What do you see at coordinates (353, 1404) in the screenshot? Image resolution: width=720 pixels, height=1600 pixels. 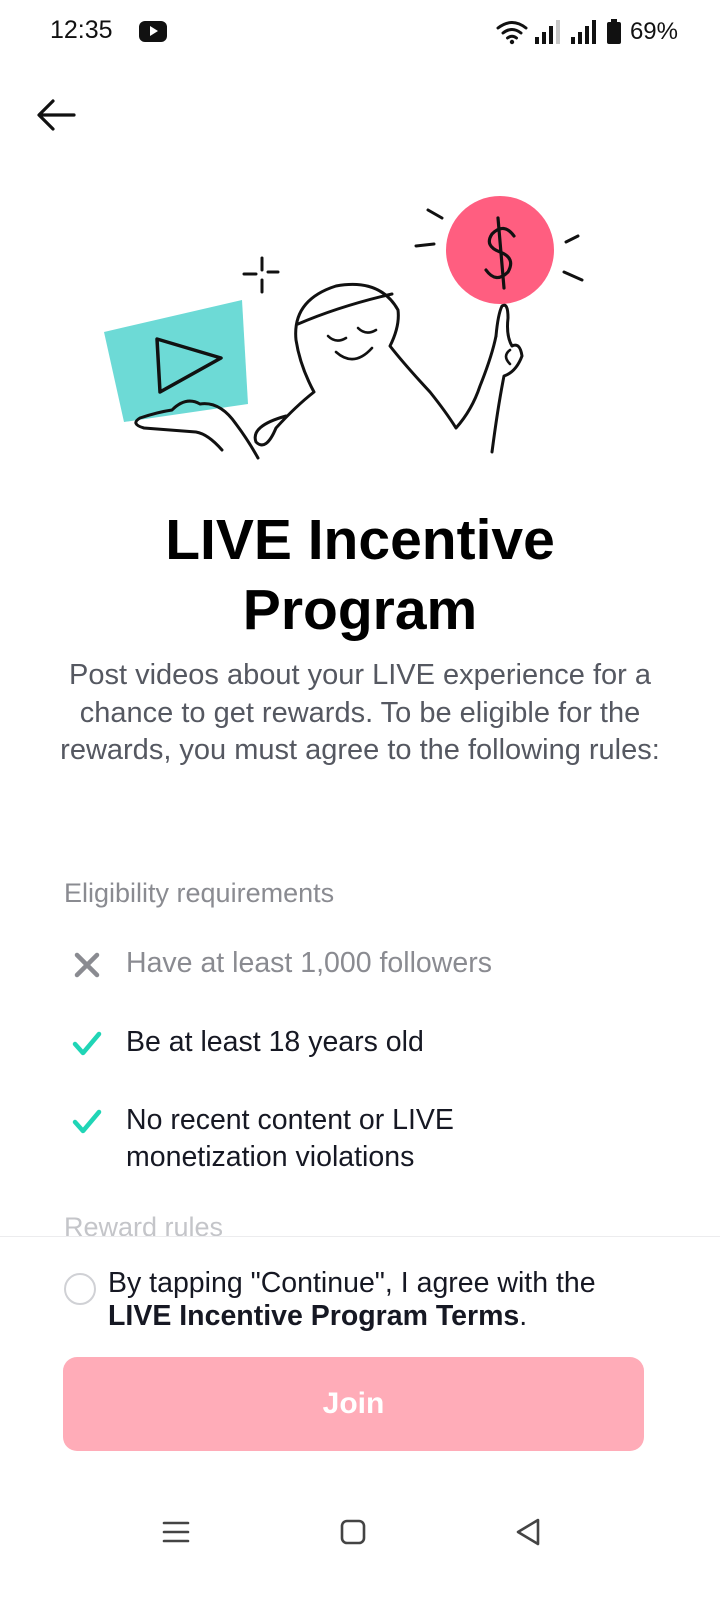 I see `join-button: Join` at bounding box center [353, 1404].